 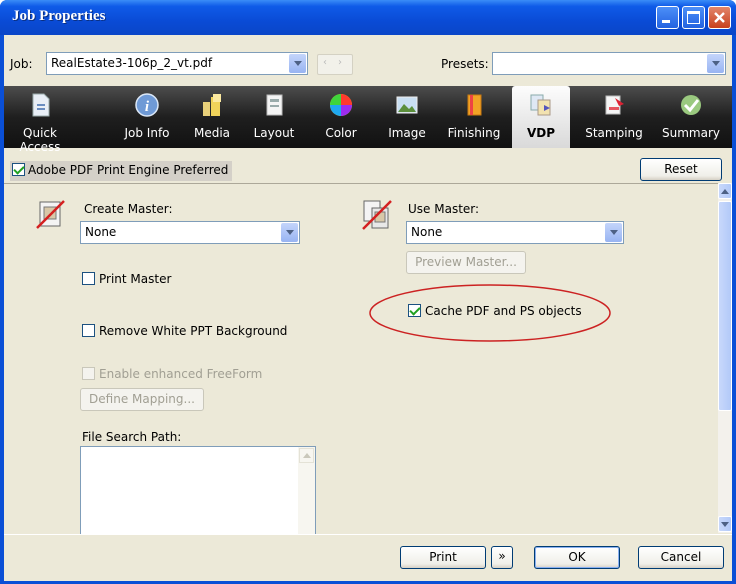 I want to click on image-icon, so click(x=407, y=105).